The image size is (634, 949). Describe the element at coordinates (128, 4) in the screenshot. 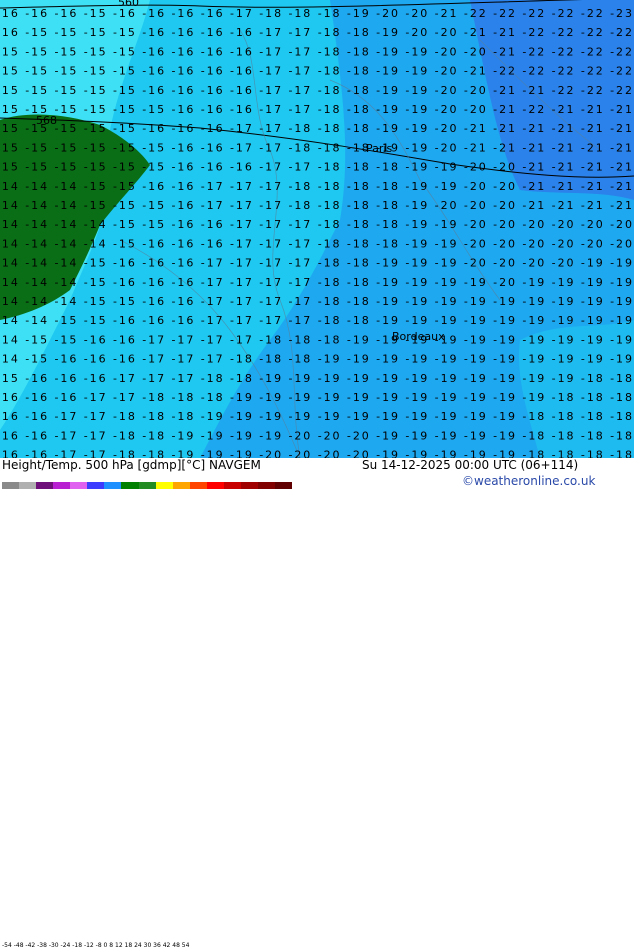

I see `contour-label-560: 560` at that location.